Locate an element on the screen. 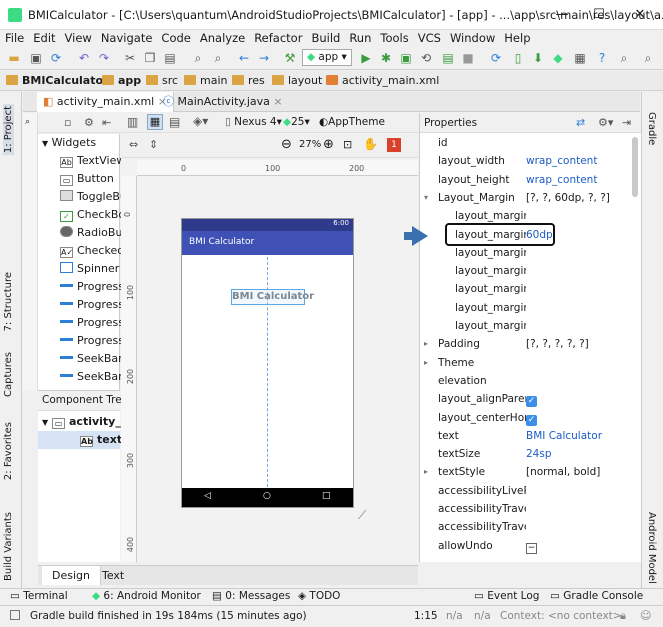 The image size is (663, 627). profile-icon: ▤ is located at coordinates (448, 58).